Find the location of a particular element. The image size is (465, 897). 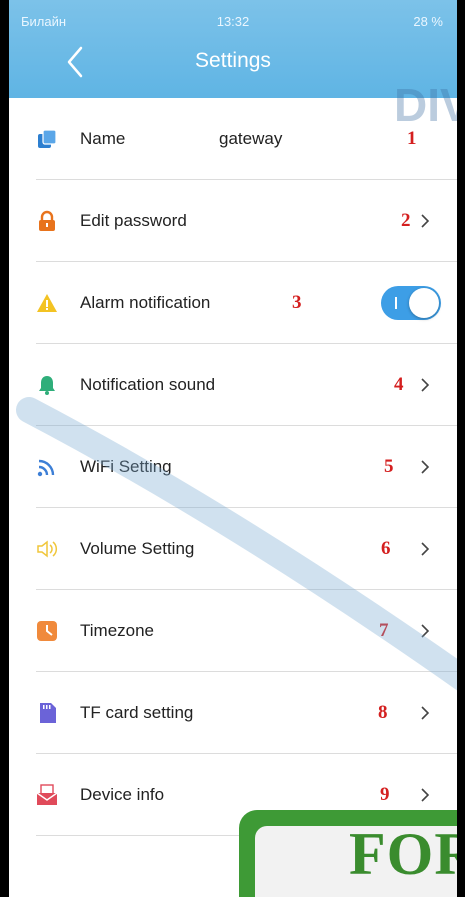

row-label: Alarm notification is located at coordinates (145, 302).